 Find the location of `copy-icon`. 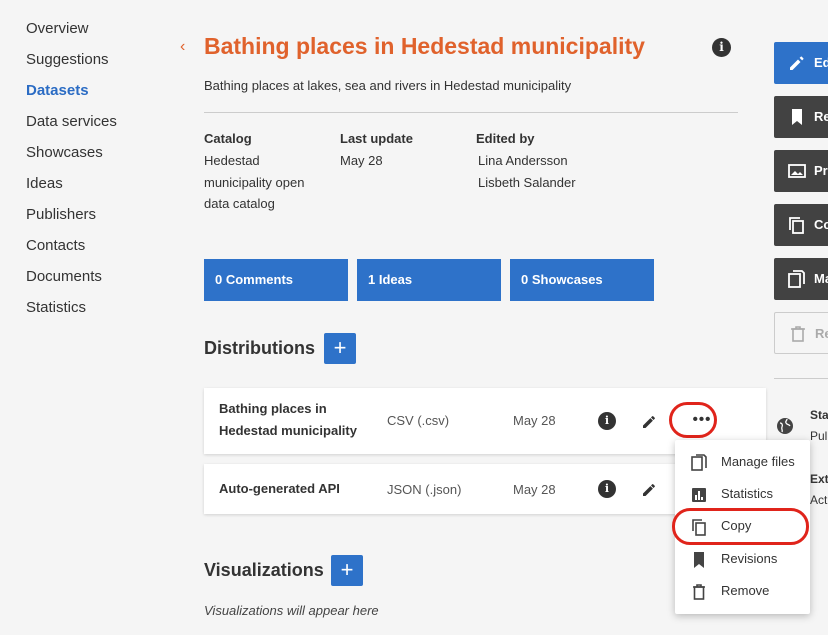

copy-icon is located at coordinates (797, 225).